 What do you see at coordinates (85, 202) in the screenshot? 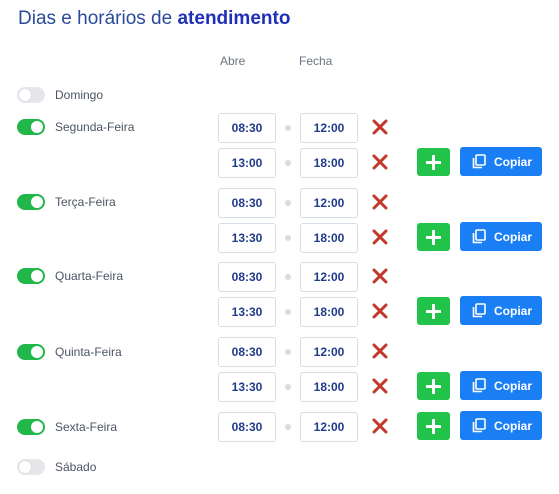
I see `day-label-terca-feira: Terça-Feira` at bounding box center [85, 202].